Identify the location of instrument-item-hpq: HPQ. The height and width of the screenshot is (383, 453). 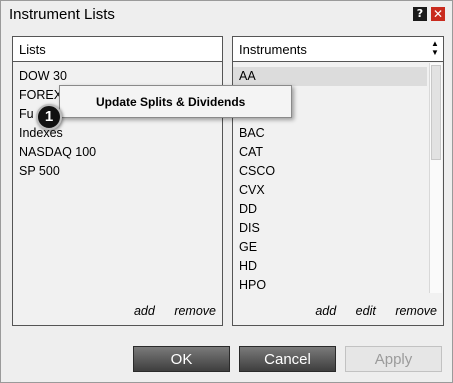
(330, 282).